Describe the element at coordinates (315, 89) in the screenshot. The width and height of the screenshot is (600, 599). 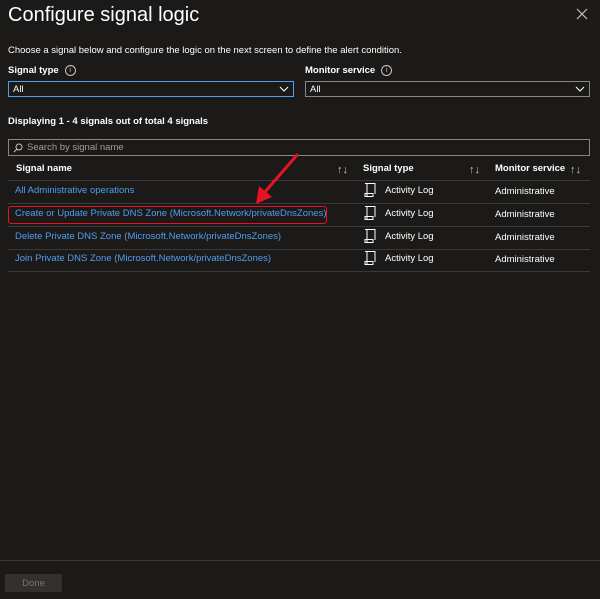
I see `monitor-service-value: All` at that location.